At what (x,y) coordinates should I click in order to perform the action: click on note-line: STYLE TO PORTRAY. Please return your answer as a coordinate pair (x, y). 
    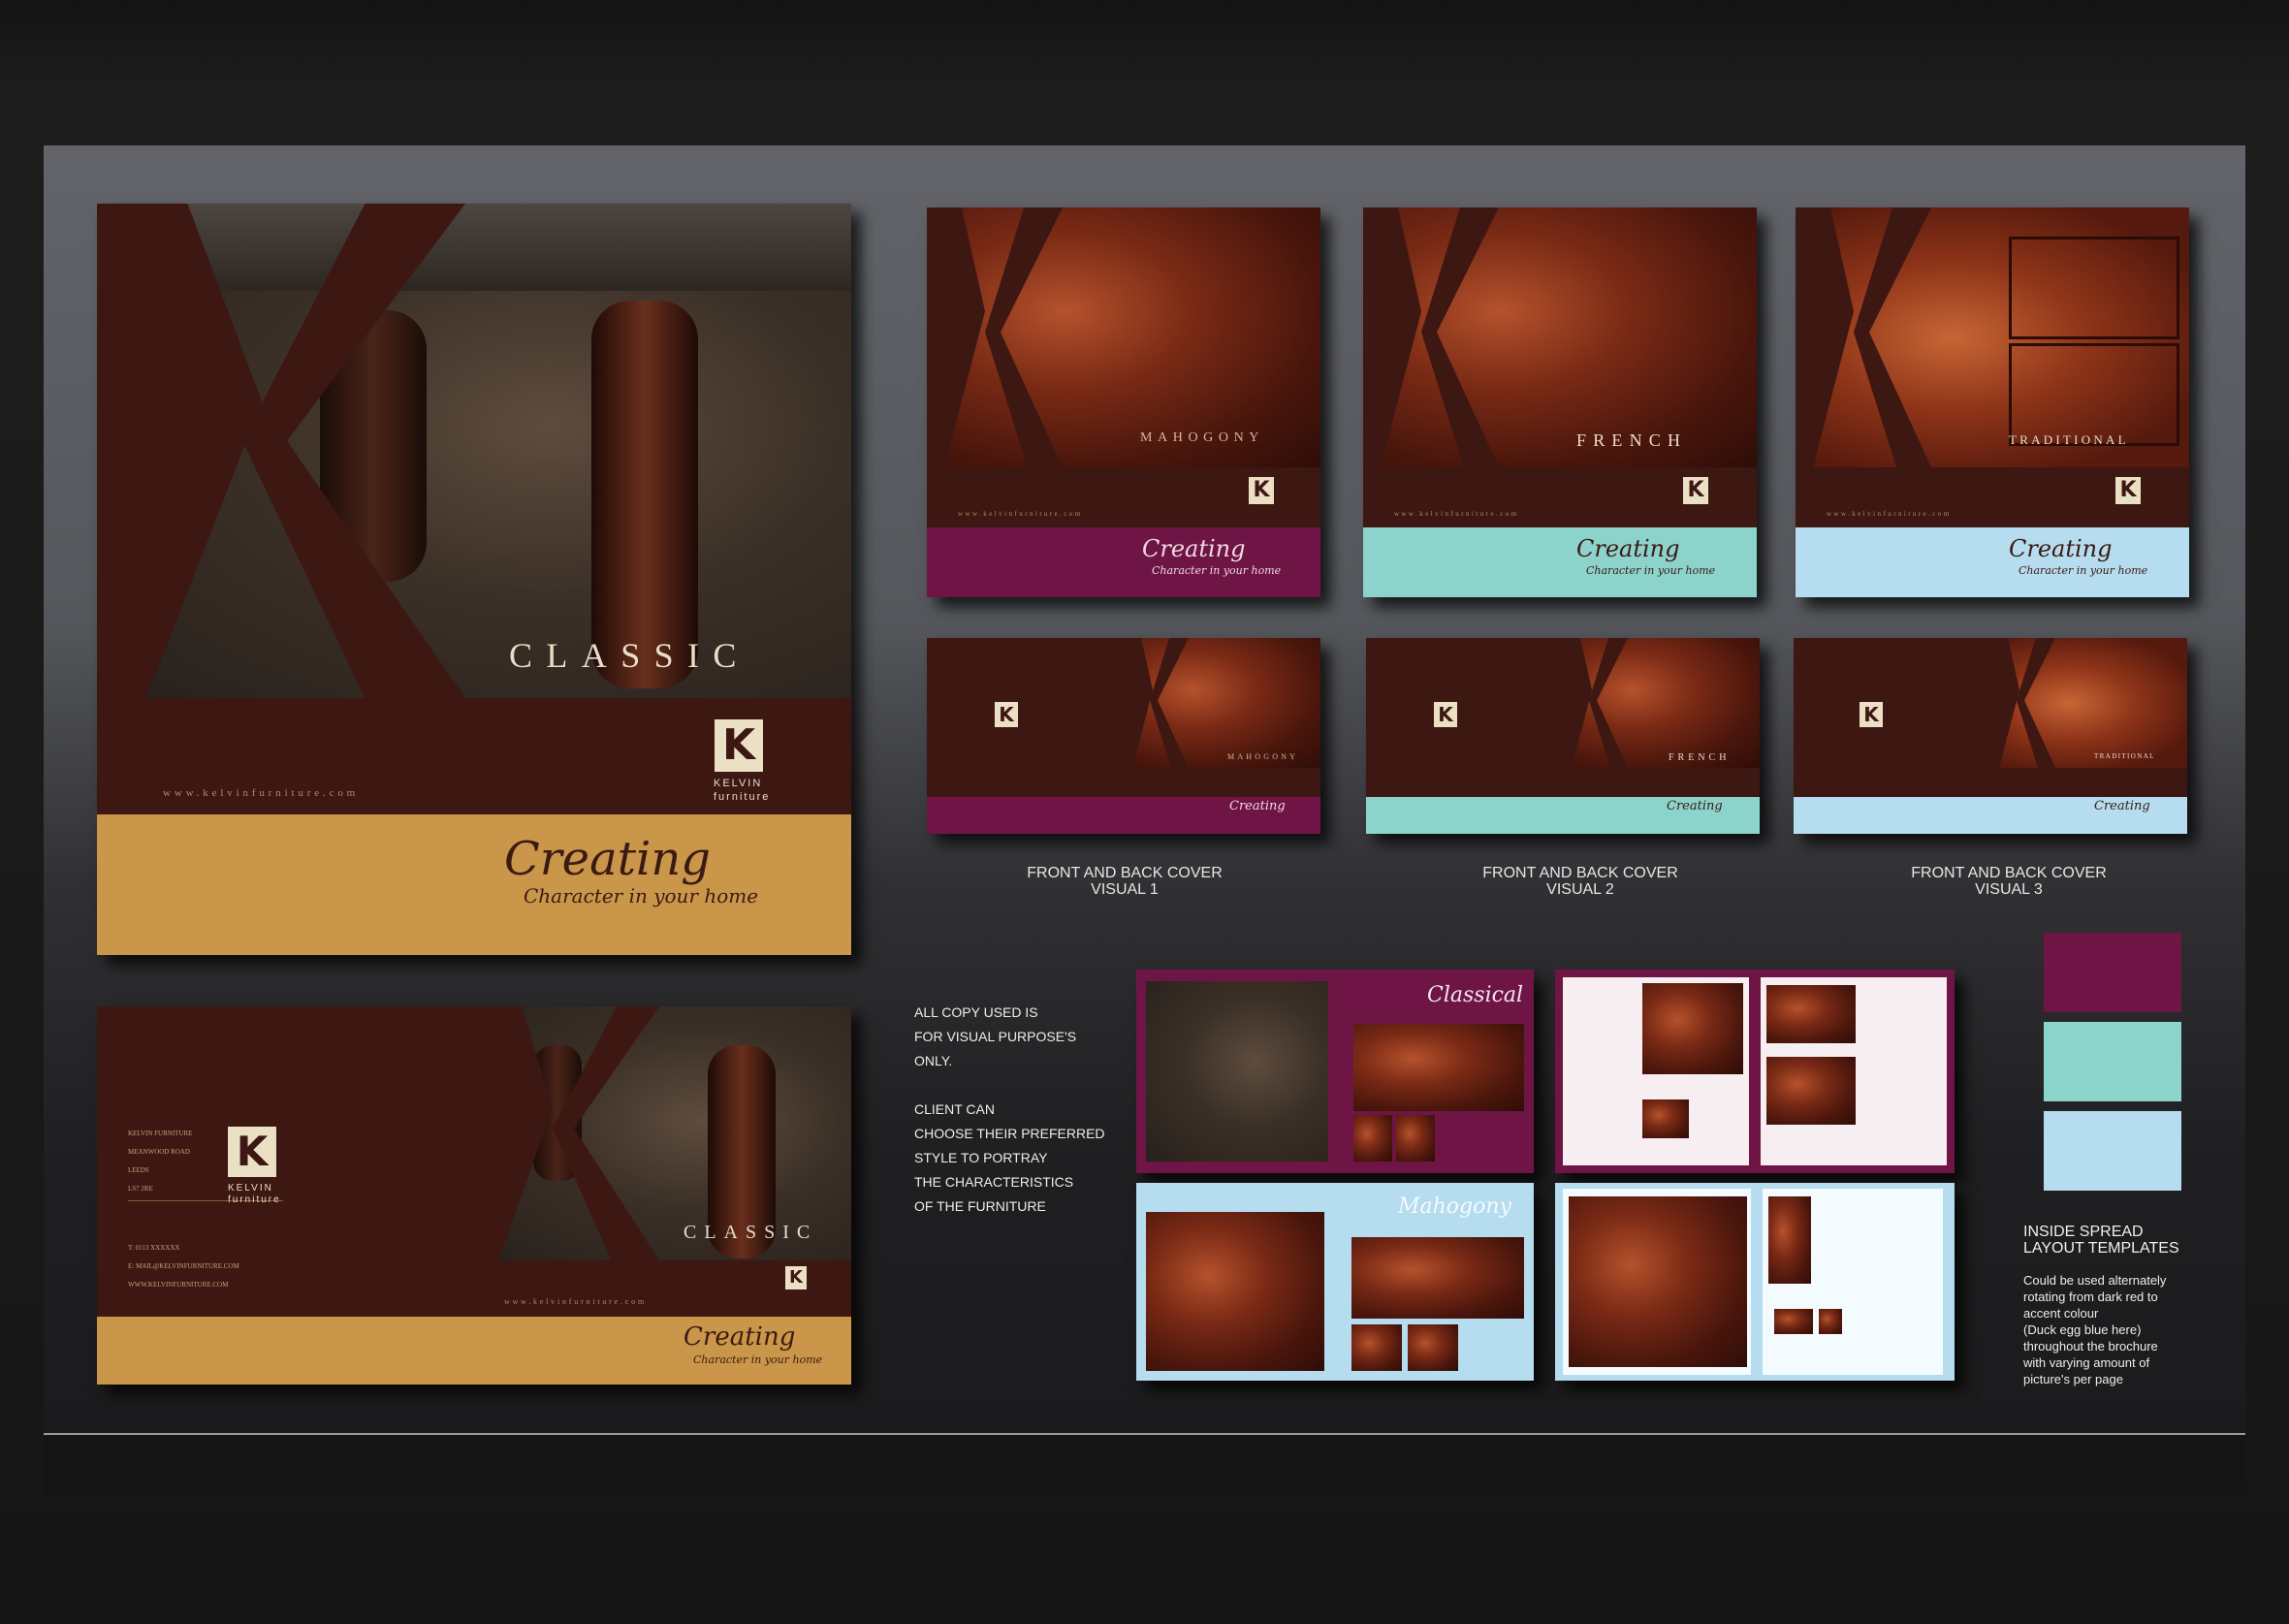
    Looking at the image, I should click on (981, 1157).